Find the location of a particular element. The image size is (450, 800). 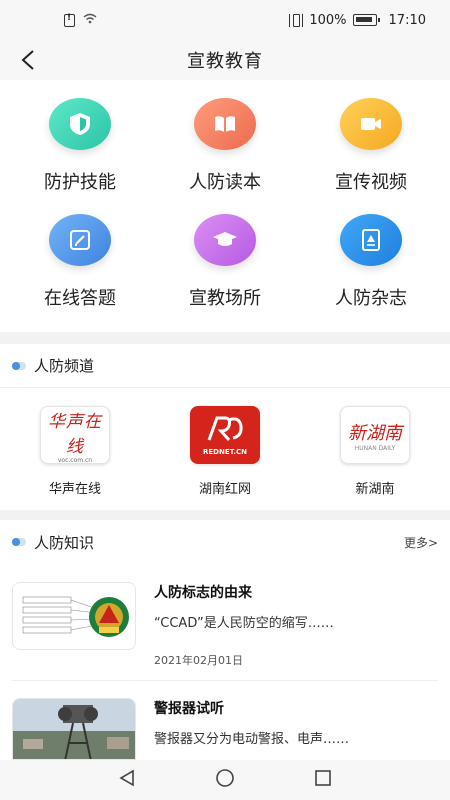

article-title: 人防标志的由来 is located at coordinates (203, 593).